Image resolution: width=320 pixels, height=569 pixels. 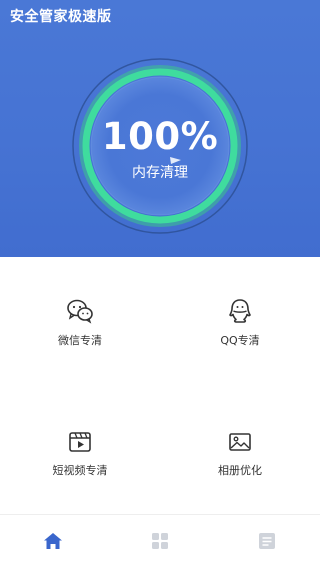 I want to click on photo-icon, so click(x=240, y=442).